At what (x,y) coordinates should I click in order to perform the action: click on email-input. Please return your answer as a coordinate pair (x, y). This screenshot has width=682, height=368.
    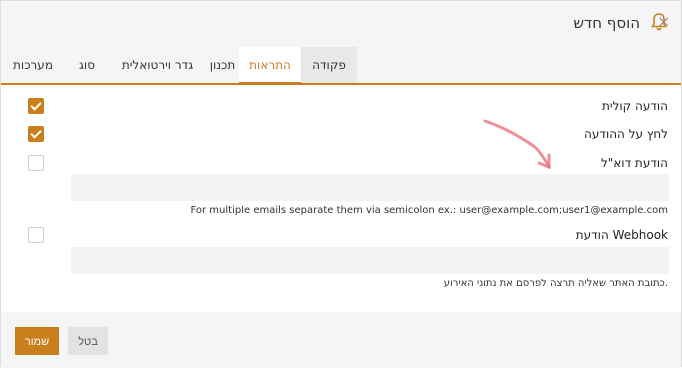
    Looking at the image, I should click on (370, 187).